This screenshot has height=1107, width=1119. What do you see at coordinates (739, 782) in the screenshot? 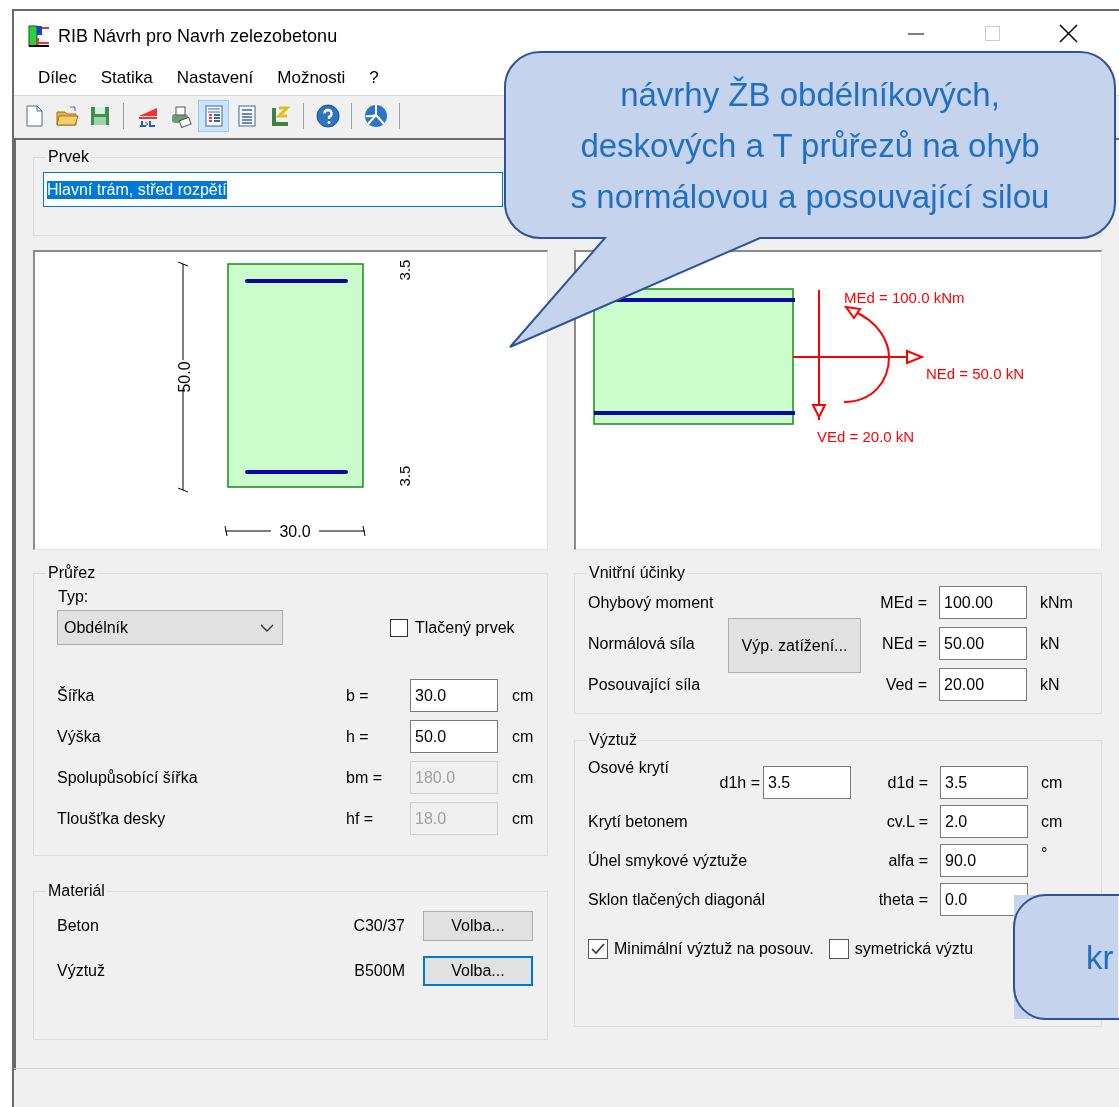
I see `symbol-label: d1h =` at bounding box center [739, 782].